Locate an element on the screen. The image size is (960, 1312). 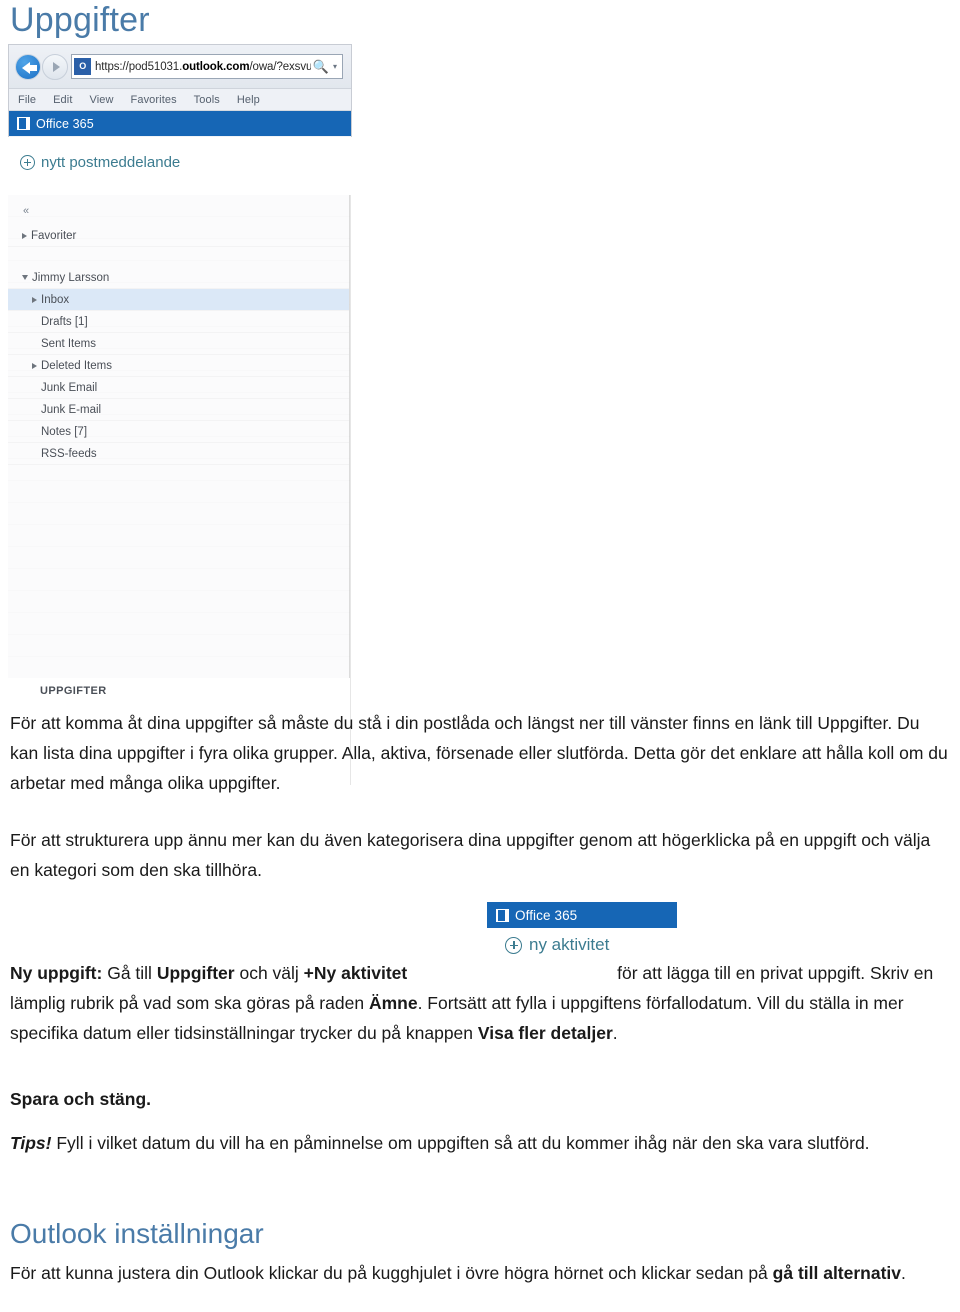
tree-gap is located at coordinates (178, 257).